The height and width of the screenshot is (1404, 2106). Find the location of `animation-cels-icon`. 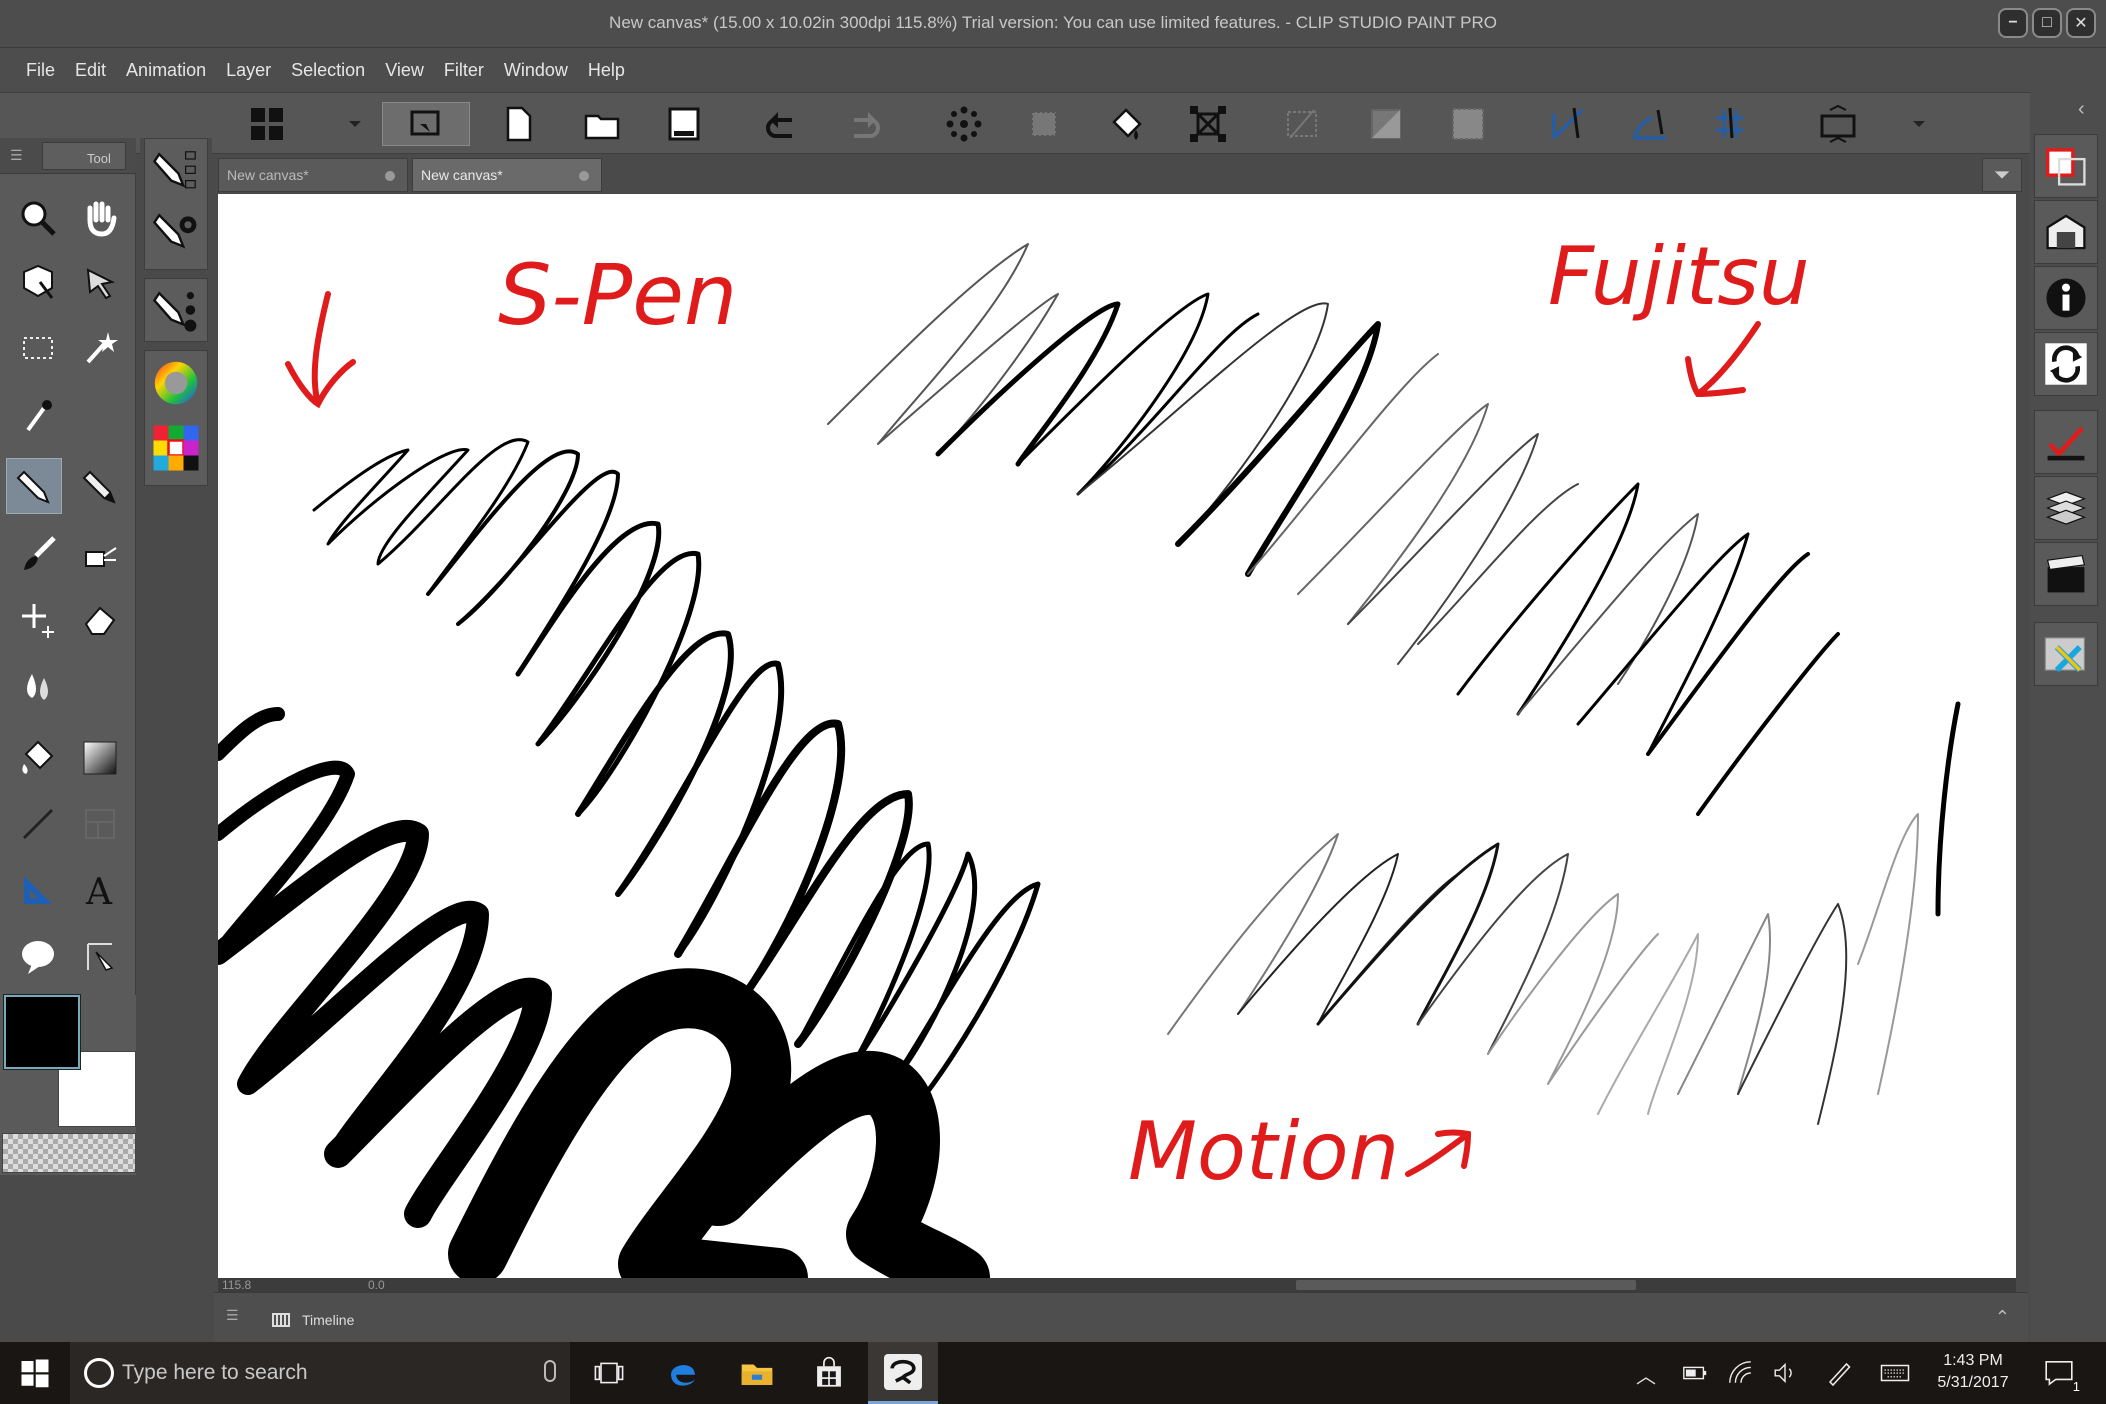

animation-cels-icon is located at coordinates (2066, 574).